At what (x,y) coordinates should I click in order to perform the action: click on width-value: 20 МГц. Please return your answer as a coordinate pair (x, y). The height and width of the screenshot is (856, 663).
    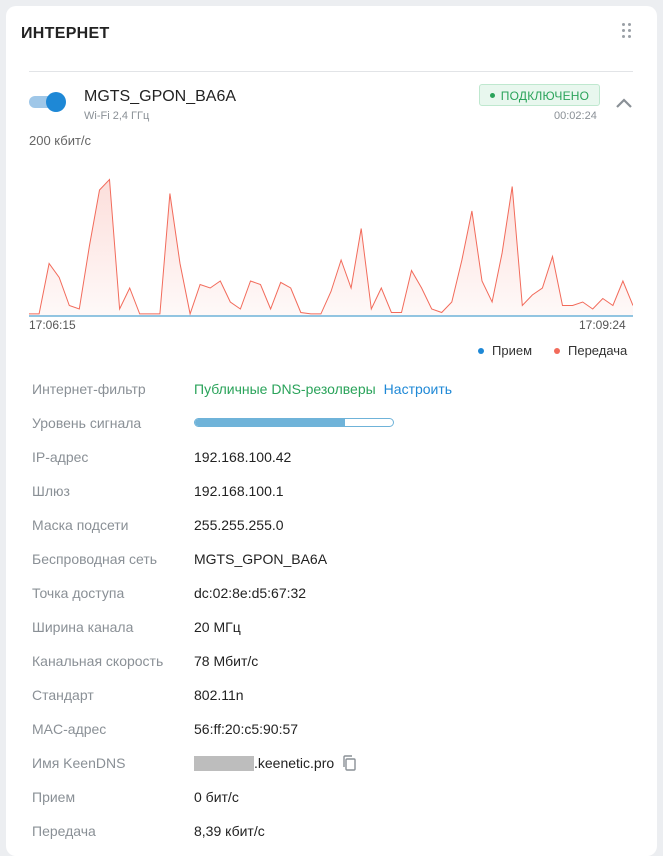
    Looking at the image, I should click on (217, 627).